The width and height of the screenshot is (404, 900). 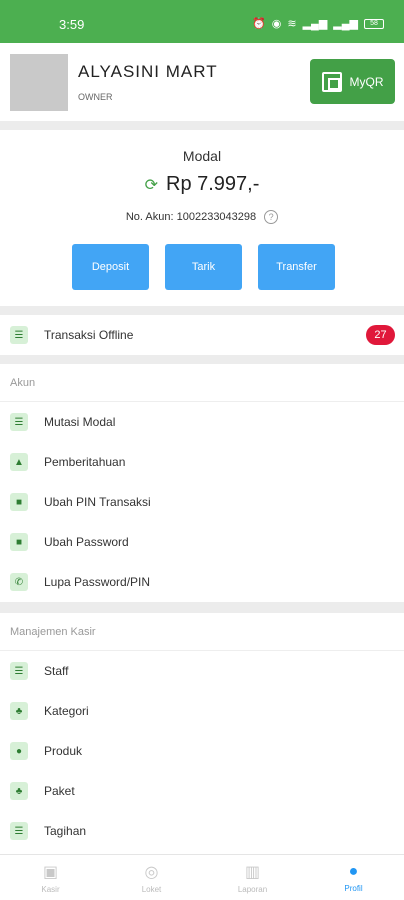 I want to click on bottom-navigation: ▣ Kasir ◎ Loket ▥ Laporan ● Profil, so click(x=202, y=877).